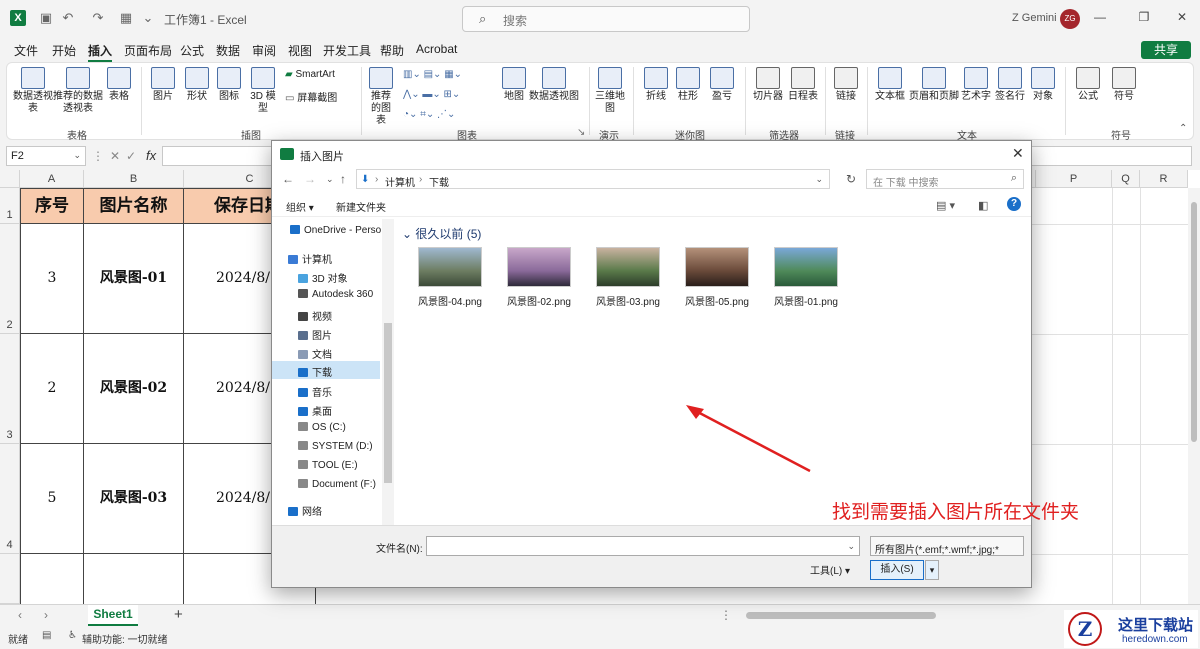 The width and height of the screenshot is (1200, 649). Describe the element at coordinates (315, 391) in the screenshot. I see `nav-item: 音乐` at that location.